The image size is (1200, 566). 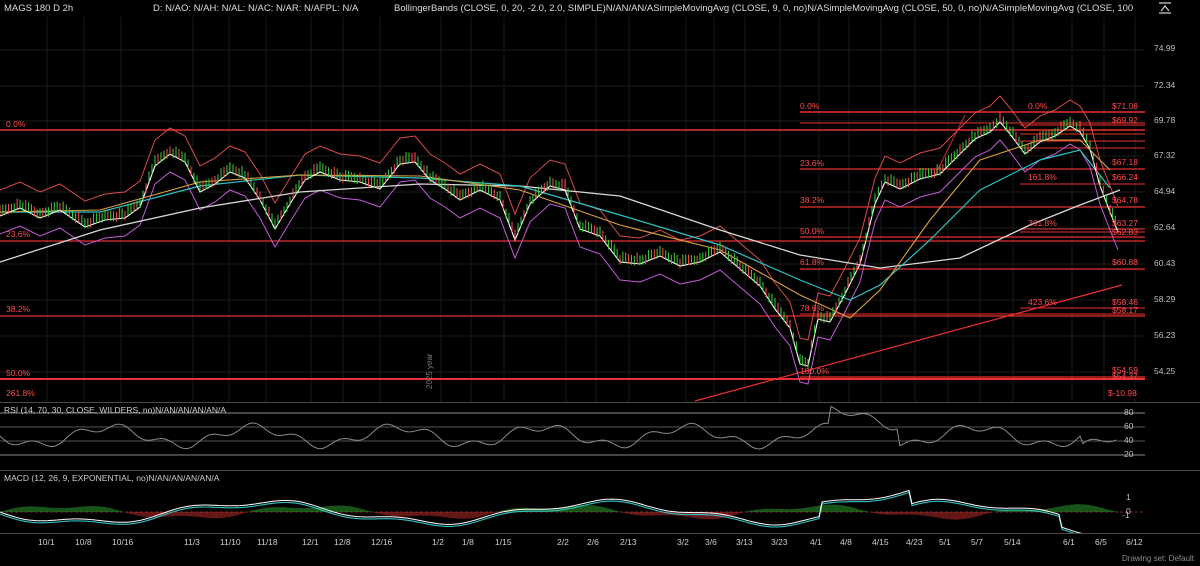 I want to click on fib-label-261-8: 261.8%, so click(x=20, y=393).